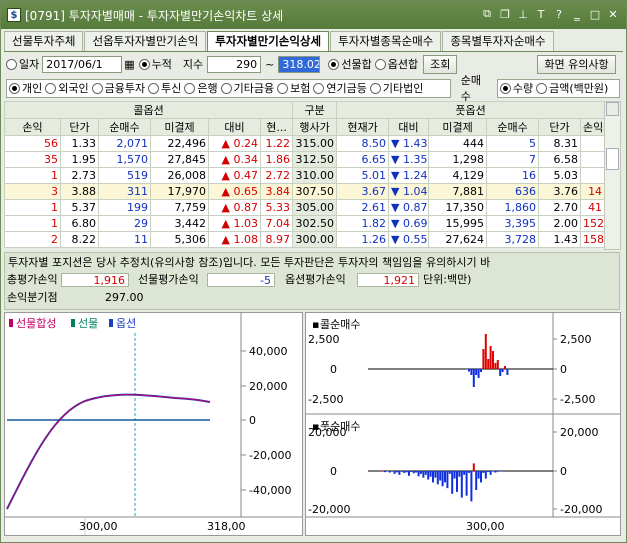 Image resolution: width=627 pixels, height=543 pixels. Describe the element at coordinates (513, 207) in the screenshot. I see `table-cell: 1,860` at that location.